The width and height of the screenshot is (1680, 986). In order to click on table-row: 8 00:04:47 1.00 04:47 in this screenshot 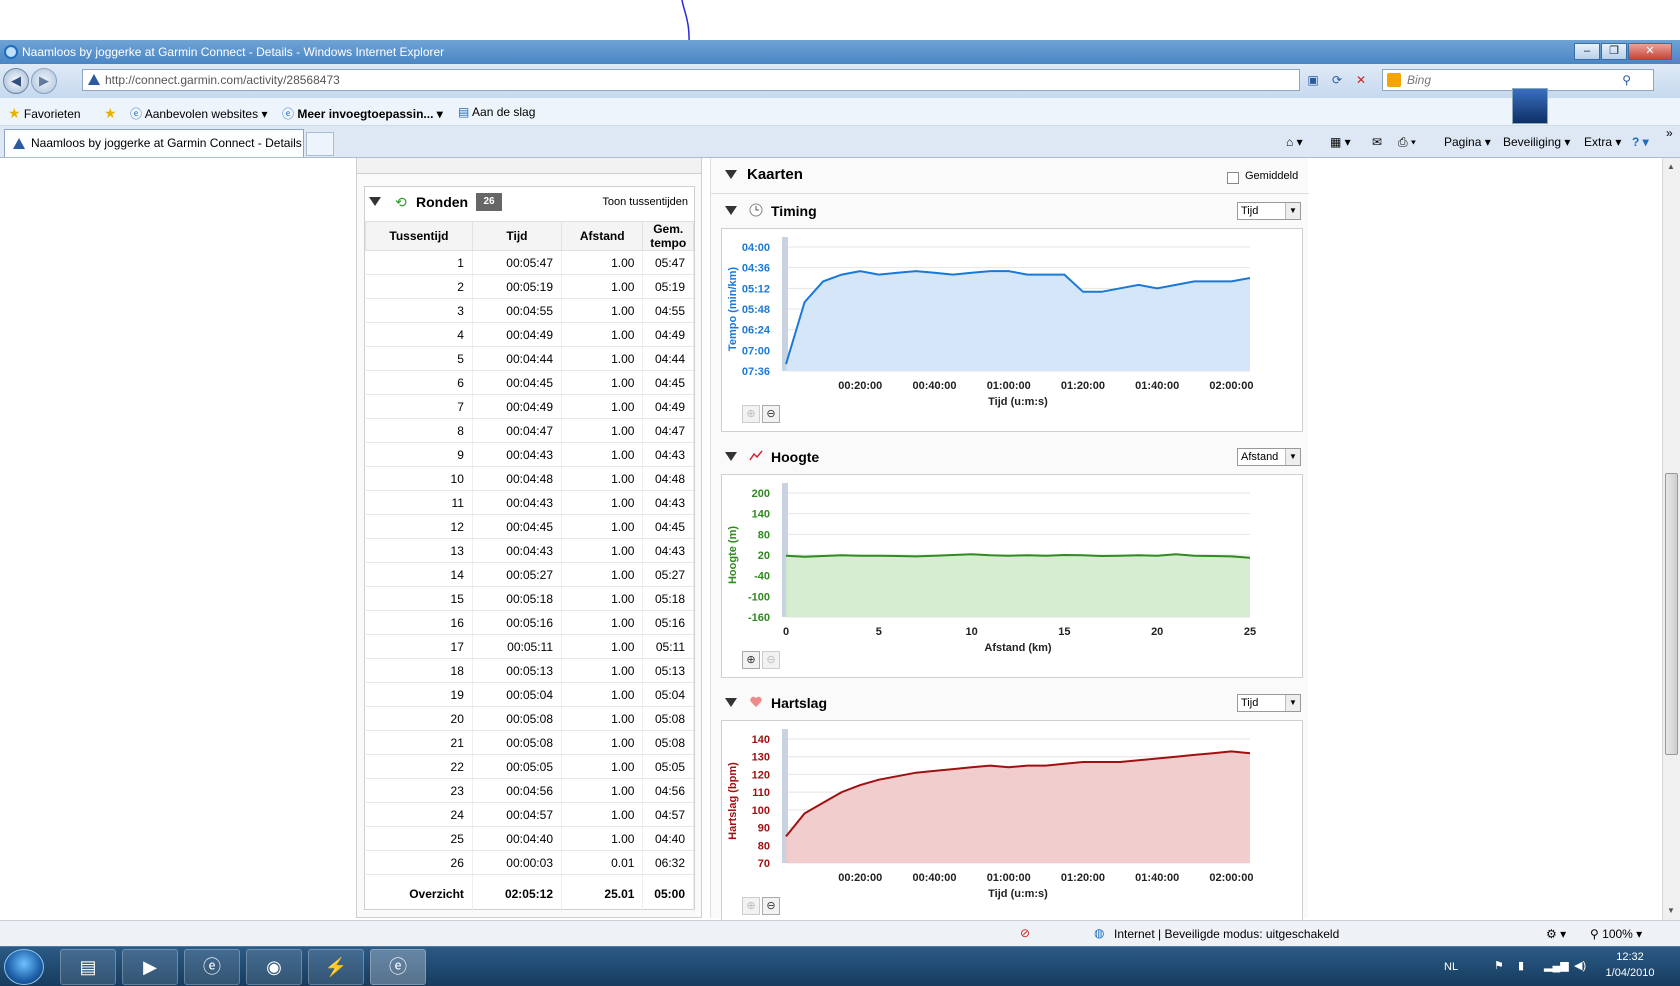, I will do `click(529, 430)`.